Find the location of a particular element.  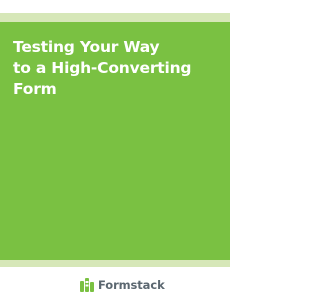

formstack-logo-icon is located at coordinates (87, 285).